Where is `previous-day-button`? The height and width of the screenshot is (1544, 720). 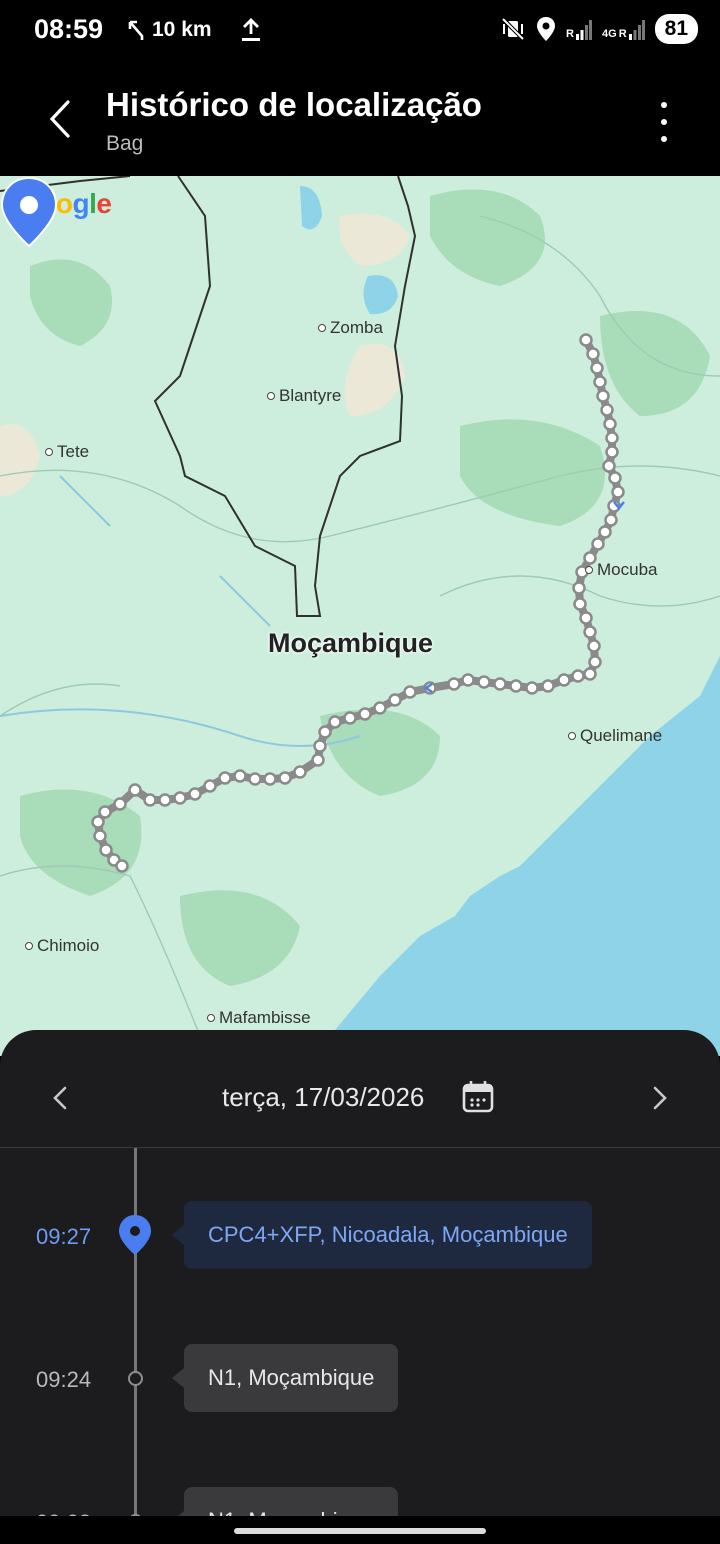
previous-day-button is located at coordinates (60, 1098).